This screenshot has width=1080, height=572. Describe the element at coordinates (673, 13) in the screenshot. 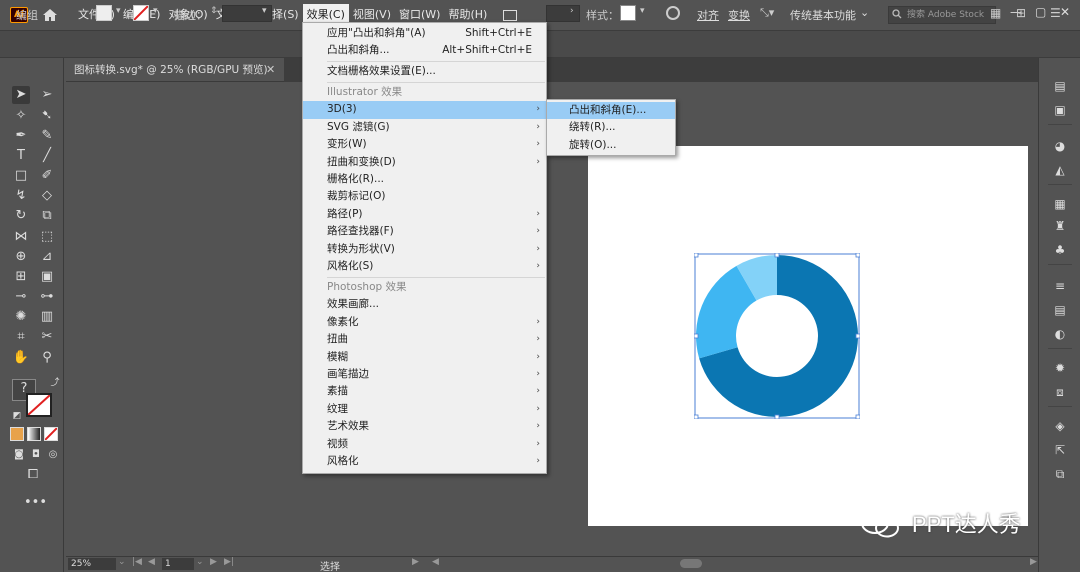

I see `recolor-artwork-icon` at that location.